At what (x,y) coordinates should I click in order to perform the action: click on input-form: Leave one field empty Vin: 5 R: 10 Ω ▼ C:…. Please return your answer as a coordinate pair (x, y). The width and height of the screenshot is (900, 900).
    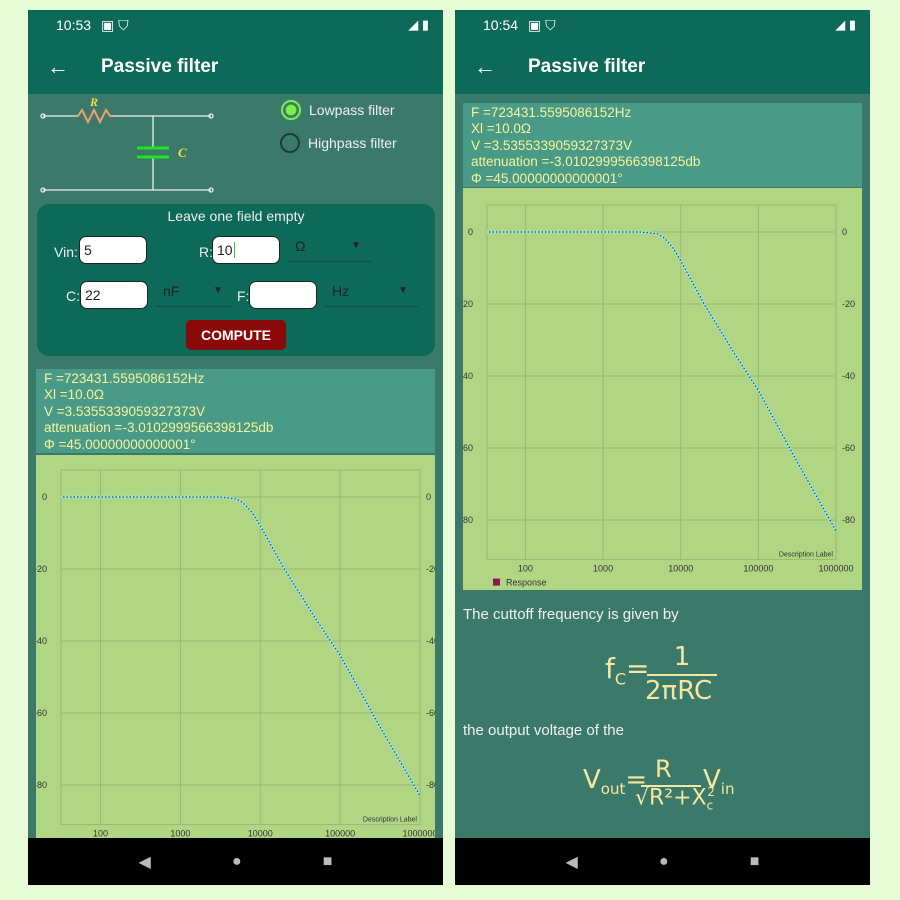
    Looking at the image, I should click on (236, 280).